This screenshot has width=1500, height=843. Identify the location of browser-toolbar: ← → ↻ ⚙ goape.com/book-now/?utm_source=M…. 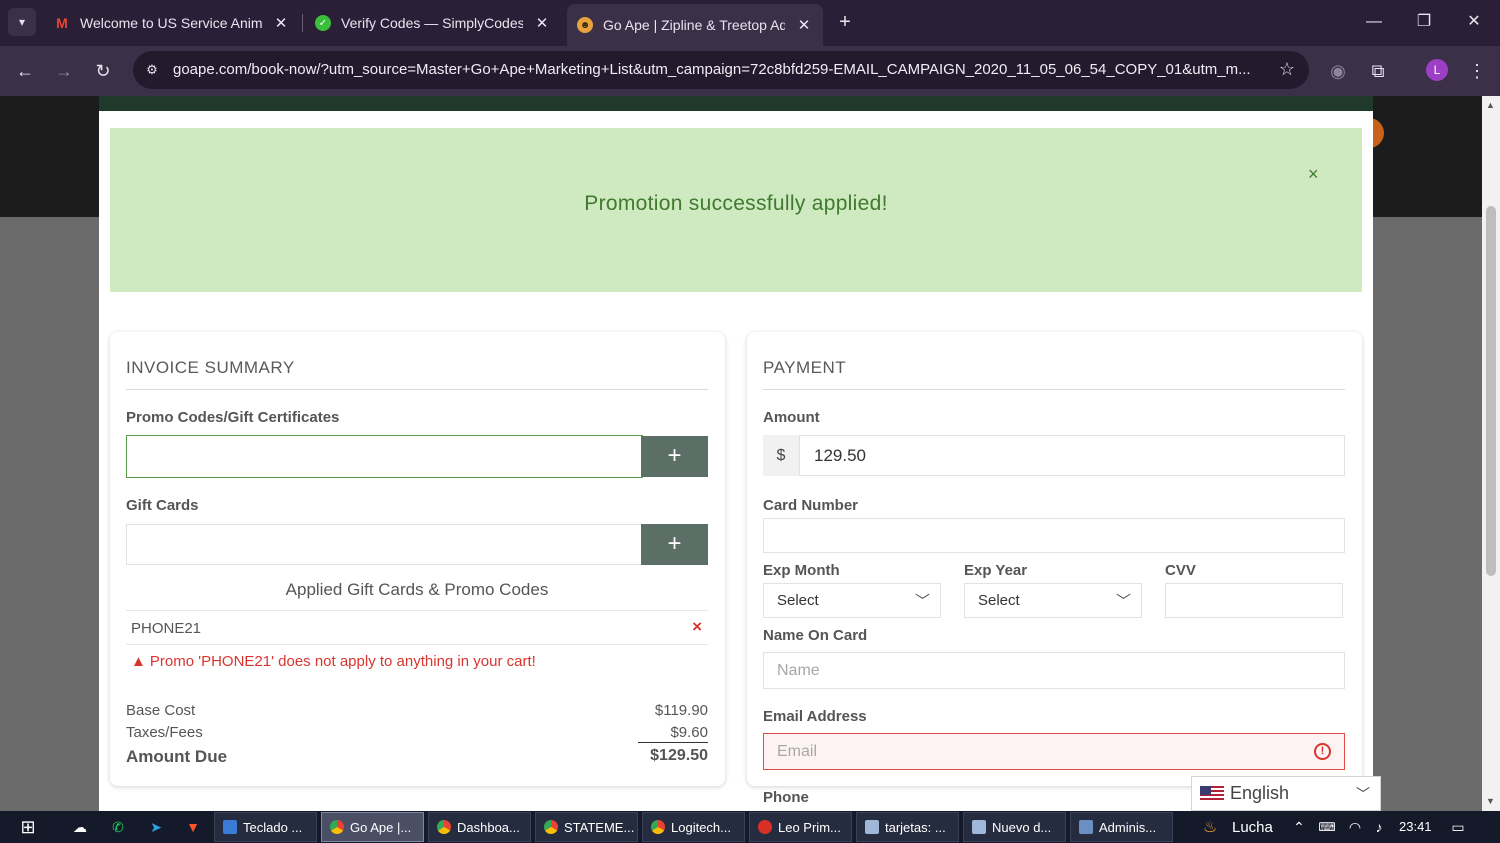
(750, 71).